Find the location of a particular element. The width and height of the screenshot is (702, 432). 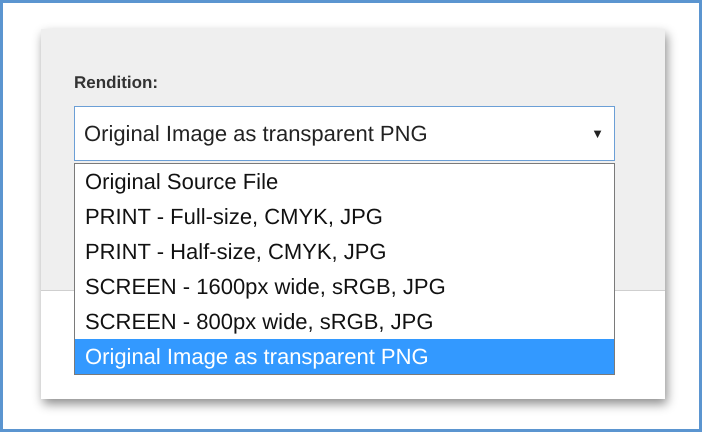

dropdown-arrow-icon: ▼ is located at coordinates (597, 133).